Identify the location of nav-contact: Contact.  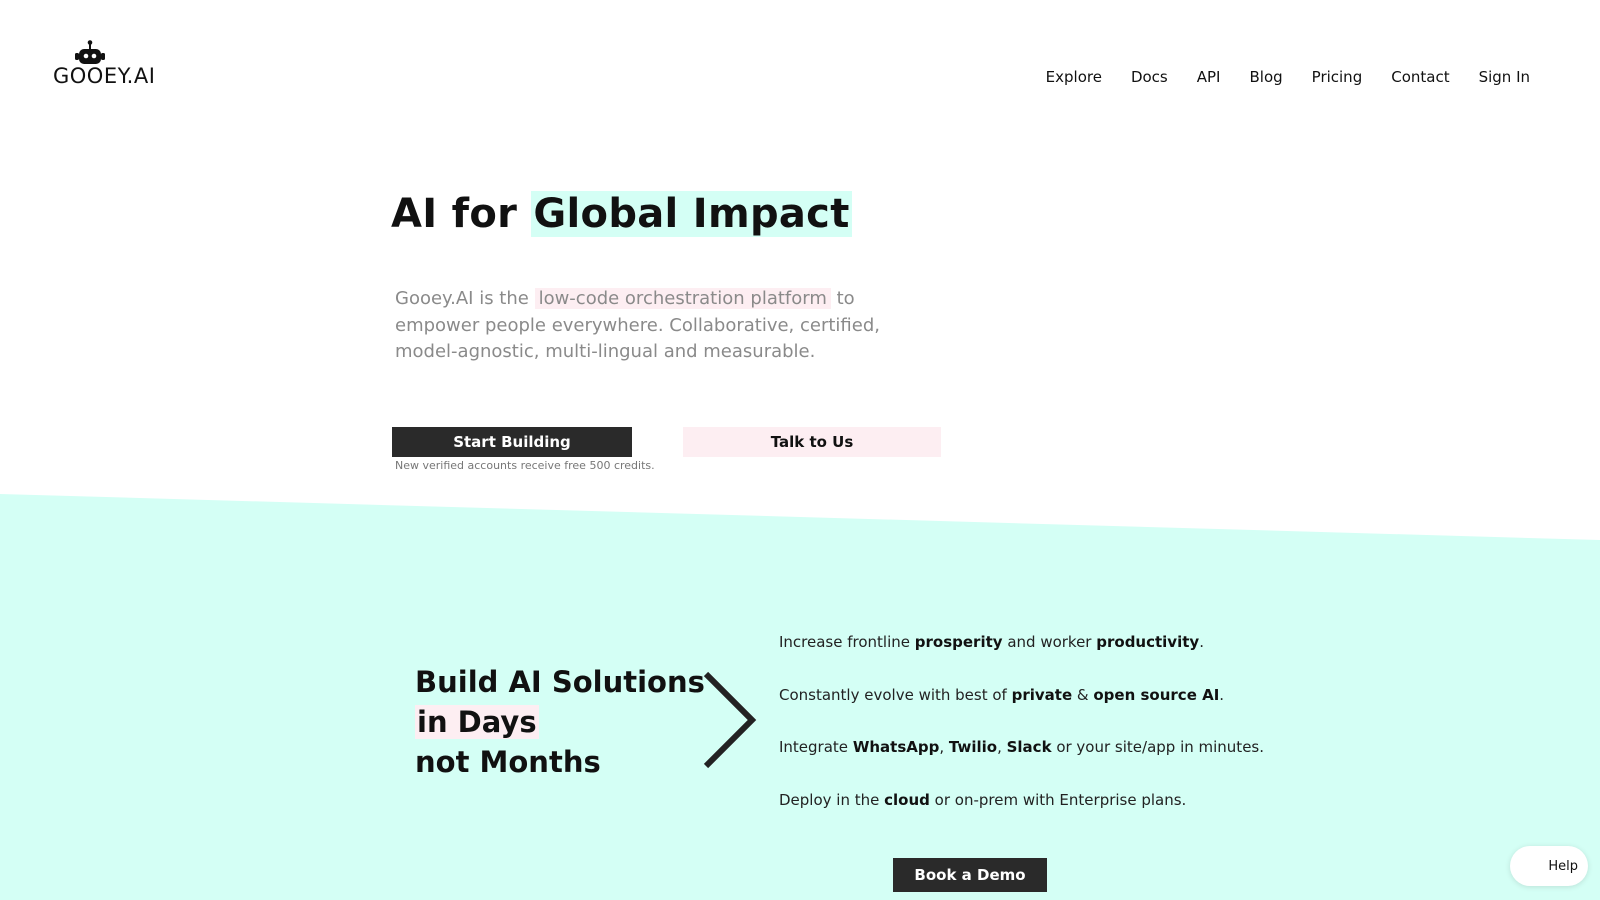
(1420, 77).